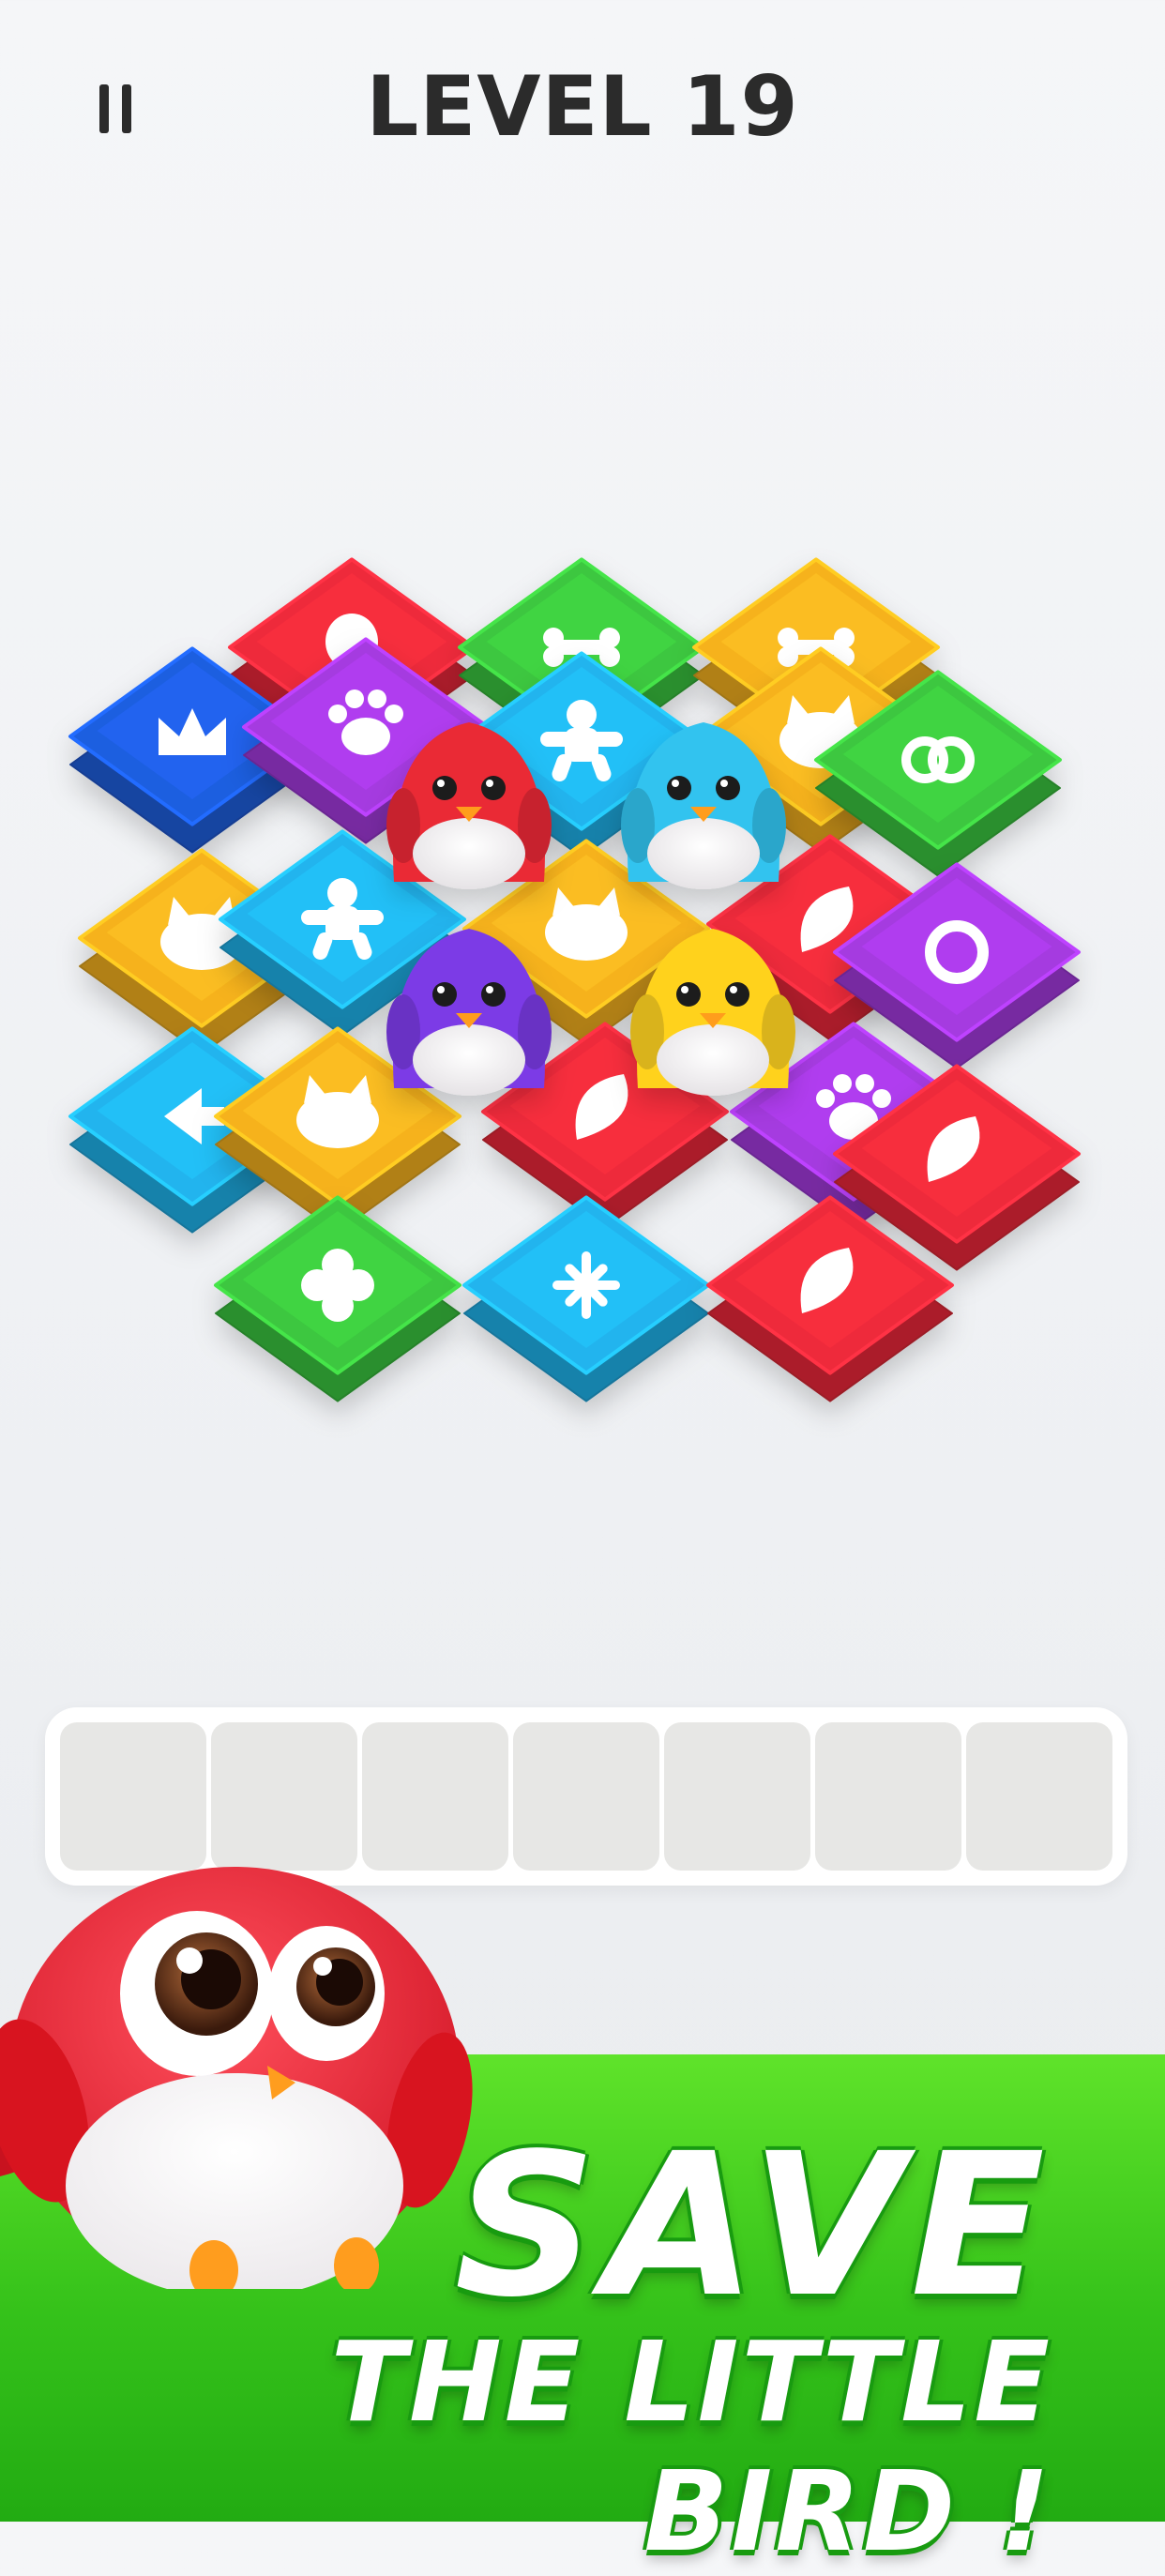  What do you see at coordinates (753, 2226) in the screenshot?
I see `promo-headline: SAVE` at bounding box center [753, 2226].